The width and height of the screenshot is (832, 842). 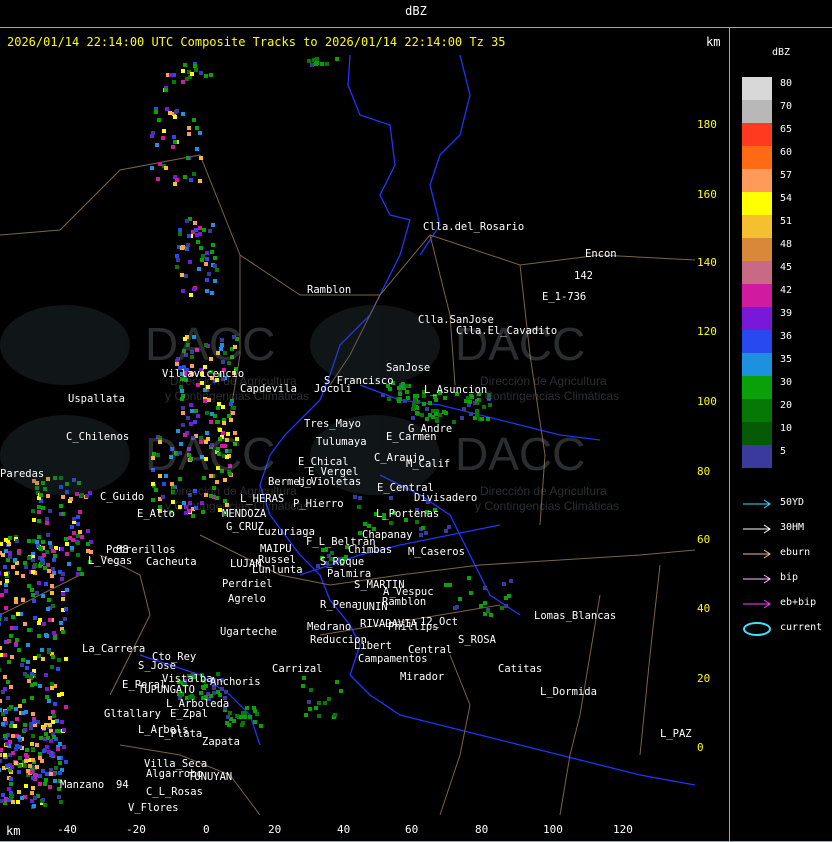 I want to click on current-ellipse-icon, so click(x=757, y=629).